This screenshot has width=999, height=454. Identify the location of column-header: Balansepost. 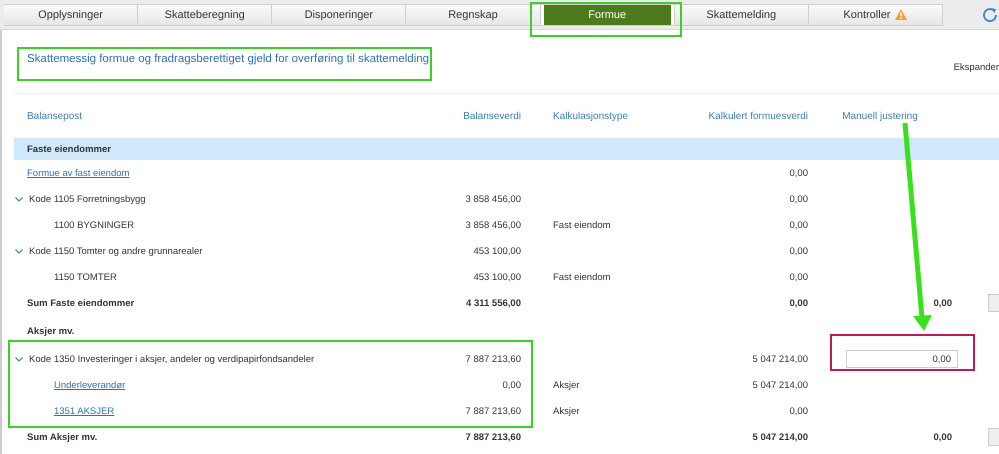
(55, 116).